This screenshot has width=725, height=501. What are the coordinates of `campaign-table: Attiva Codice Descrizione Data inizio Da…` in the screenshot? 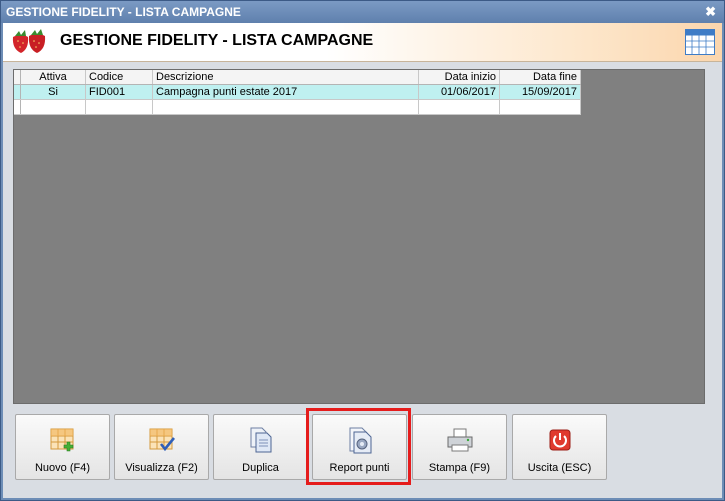 It's located at (297, 92).